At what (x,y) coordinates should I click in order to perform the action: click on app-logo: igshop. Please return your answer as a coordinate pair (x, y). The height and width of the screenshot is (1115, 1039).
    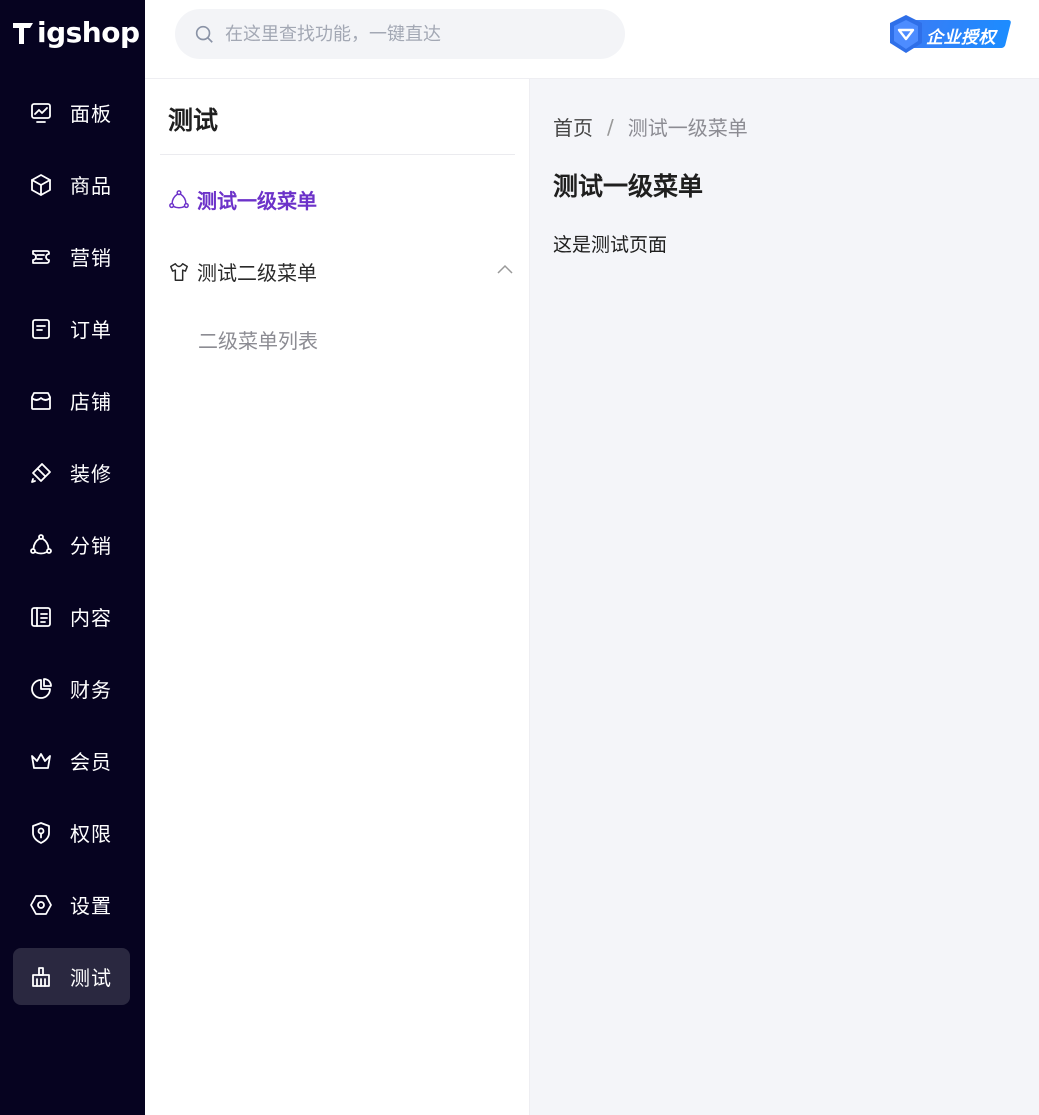
    Looking at the image, I should click on (76, 32).